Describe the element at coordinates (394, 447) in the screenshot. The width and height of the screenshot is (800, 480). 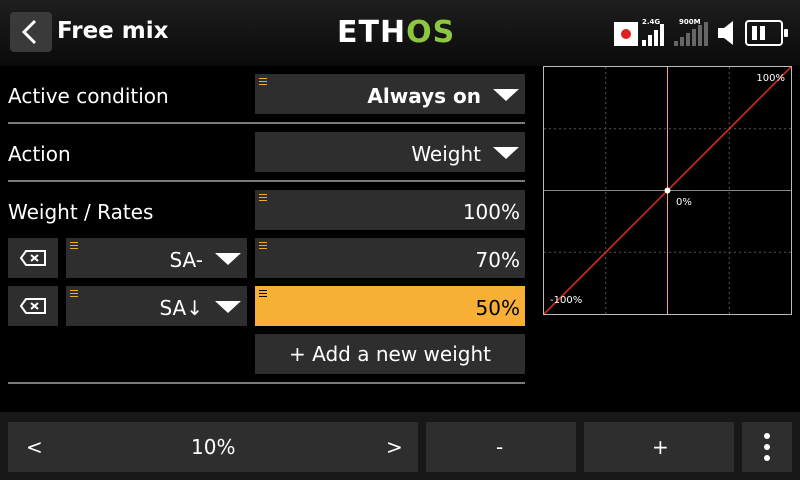
I see `step-next-button: >` at that location.